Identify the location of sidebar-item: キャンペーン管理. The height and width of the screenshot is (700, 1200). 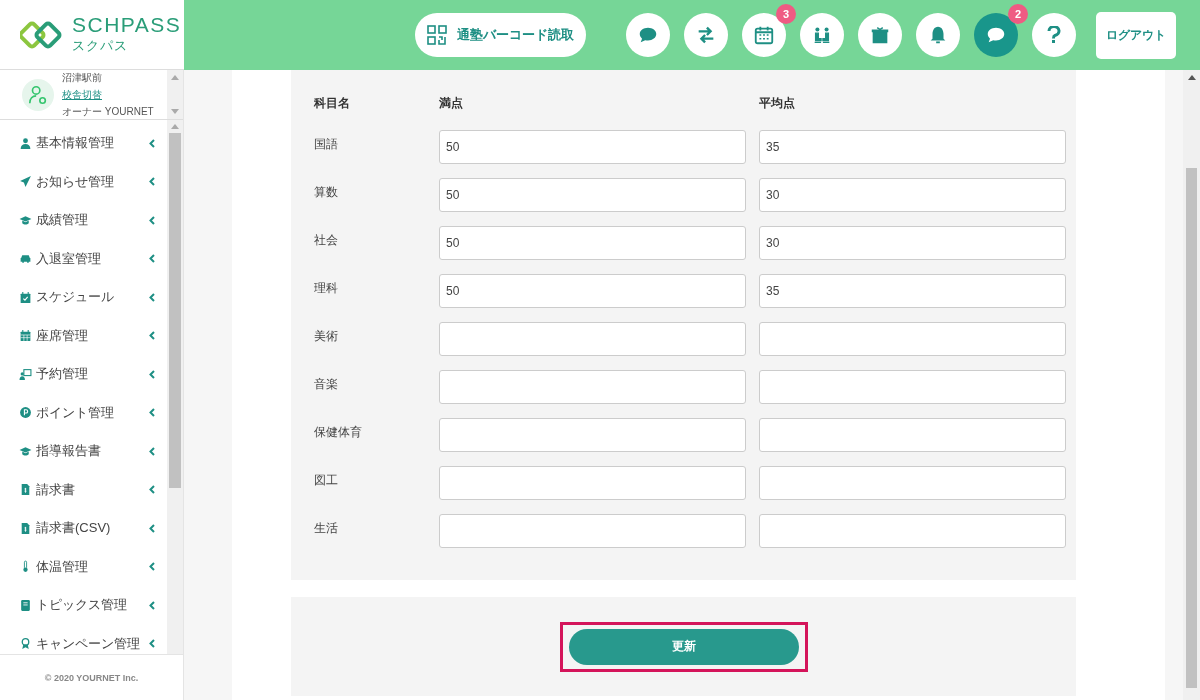
(83, 639).